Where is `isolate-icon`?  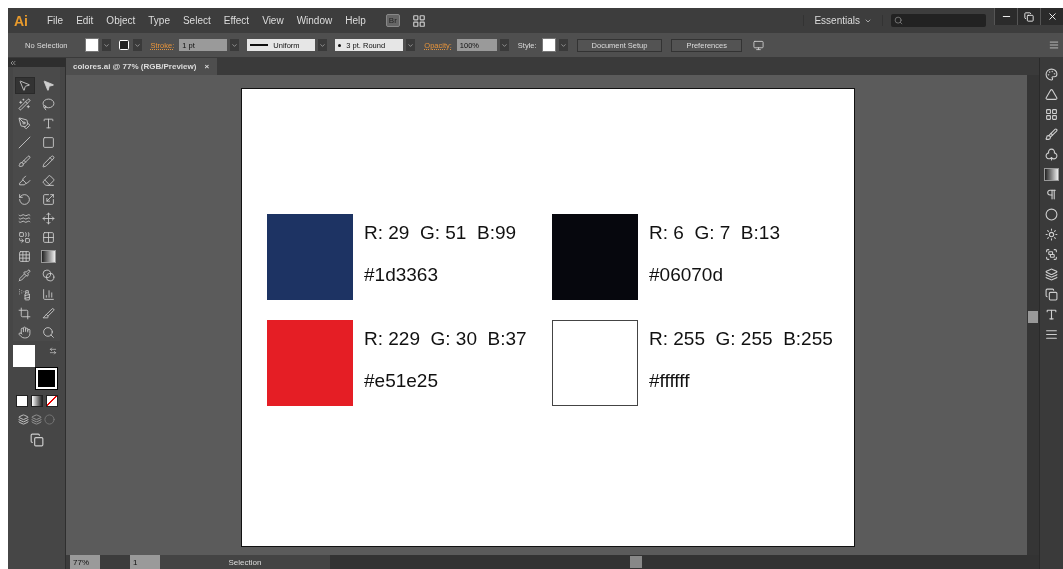
isolate-icon is located at coordinates (758, 45).